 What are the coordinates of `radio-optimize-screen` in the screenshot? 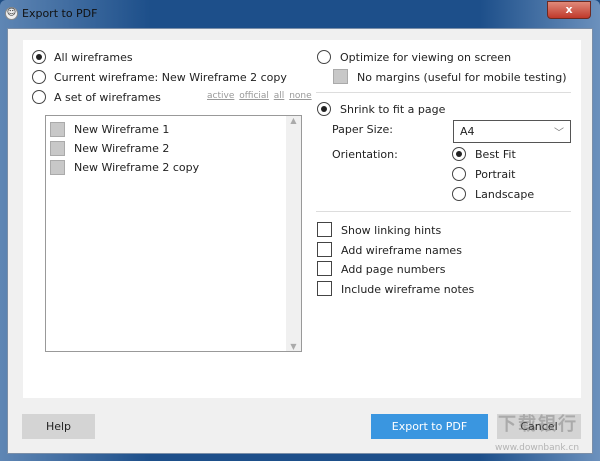 It's located at (324, 57).